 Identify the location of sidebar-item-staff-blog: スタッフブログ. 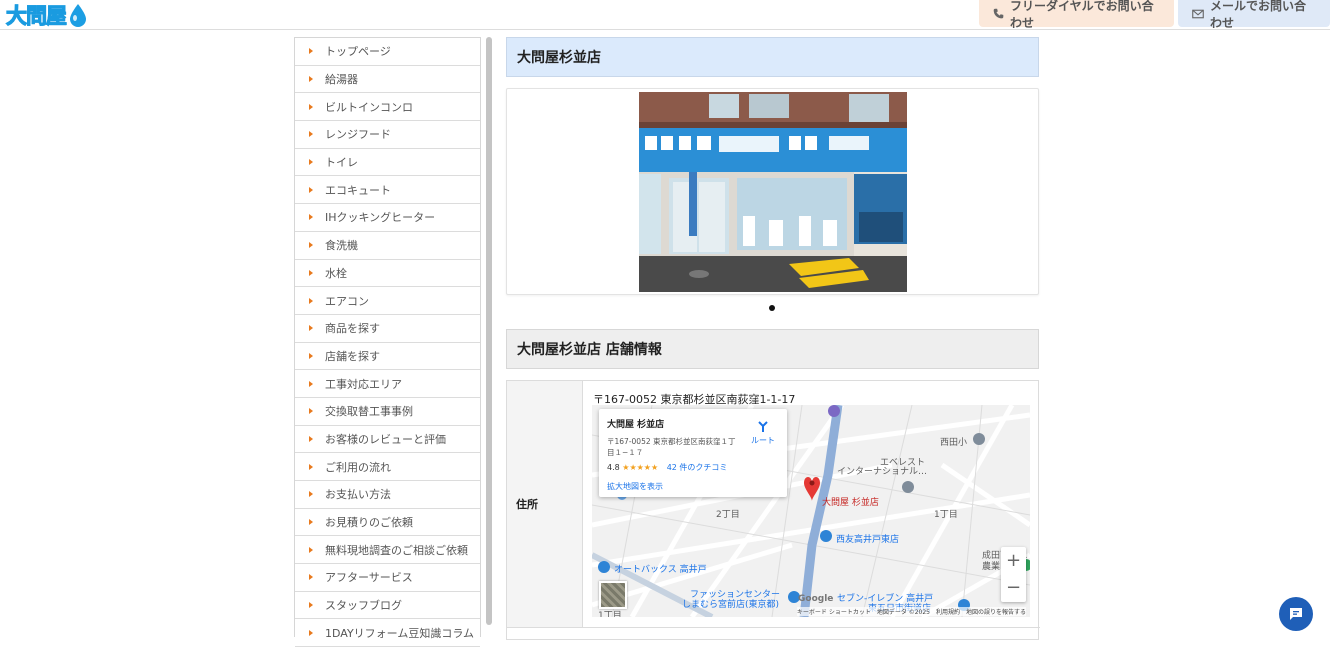
(387, 606).